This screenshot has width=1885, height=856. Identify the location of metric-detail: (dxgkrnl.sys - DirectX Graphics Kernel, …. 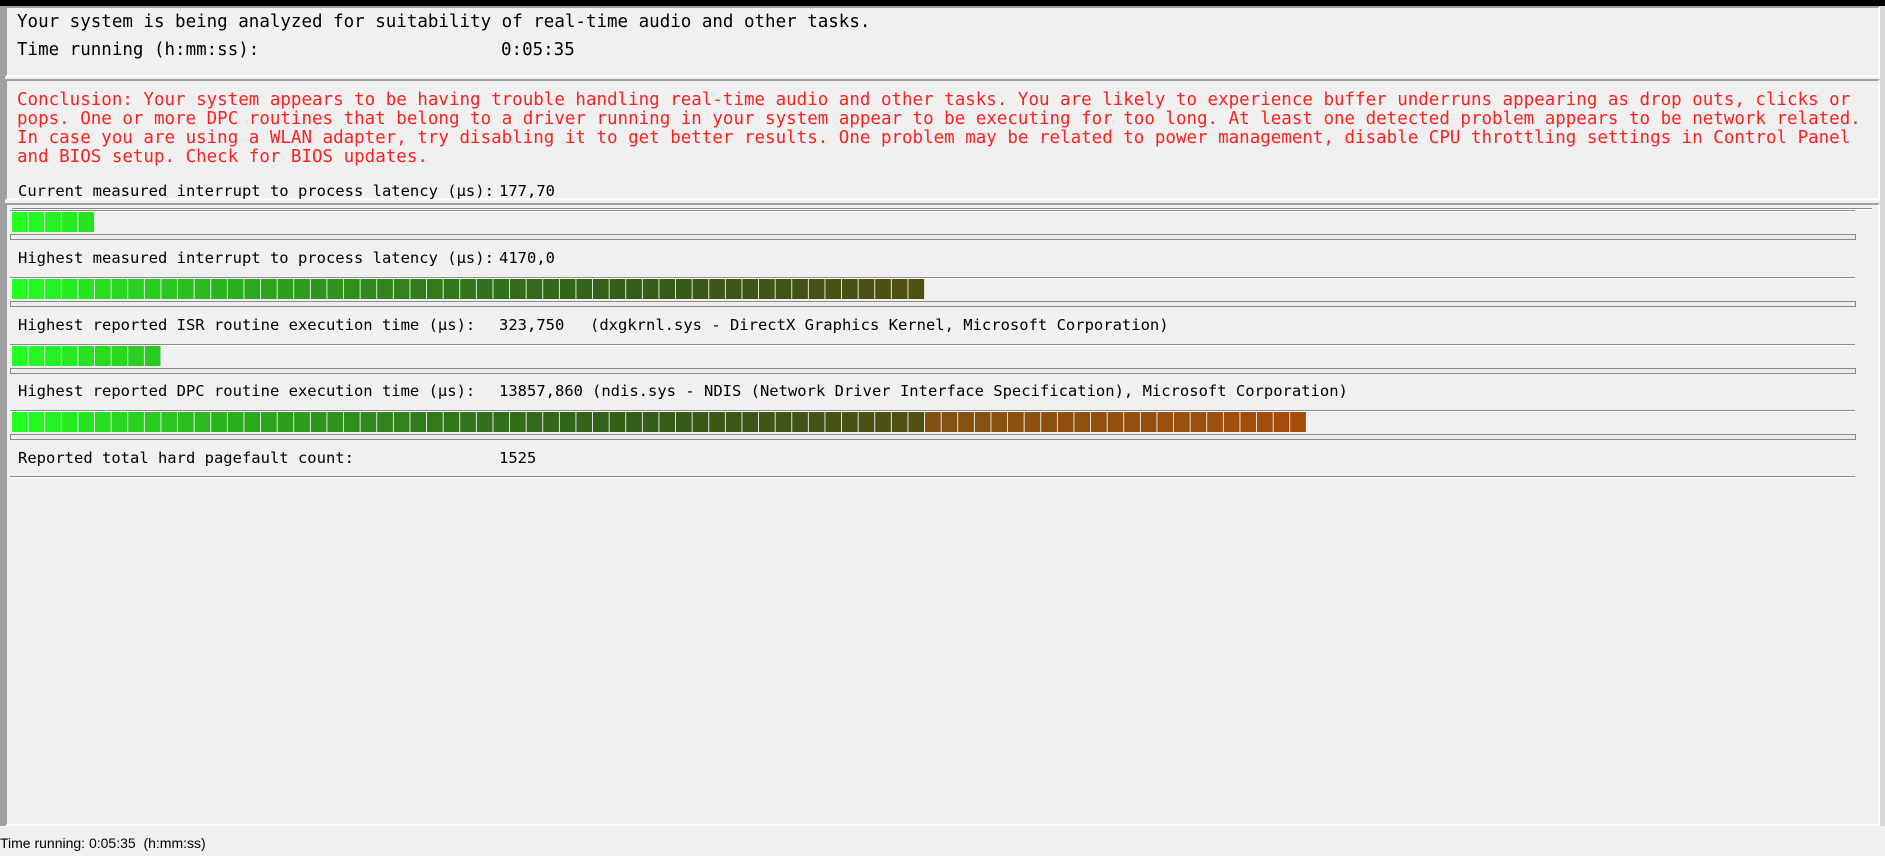
(879, 325).